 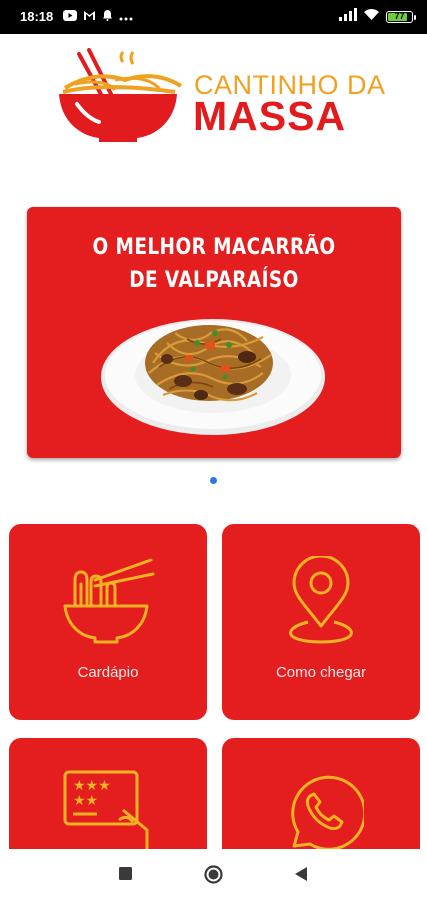 I want to click on banner-headline: O MELHOR MACARRÃO DE VALPARAÍSO, so click(x=214, y=264).